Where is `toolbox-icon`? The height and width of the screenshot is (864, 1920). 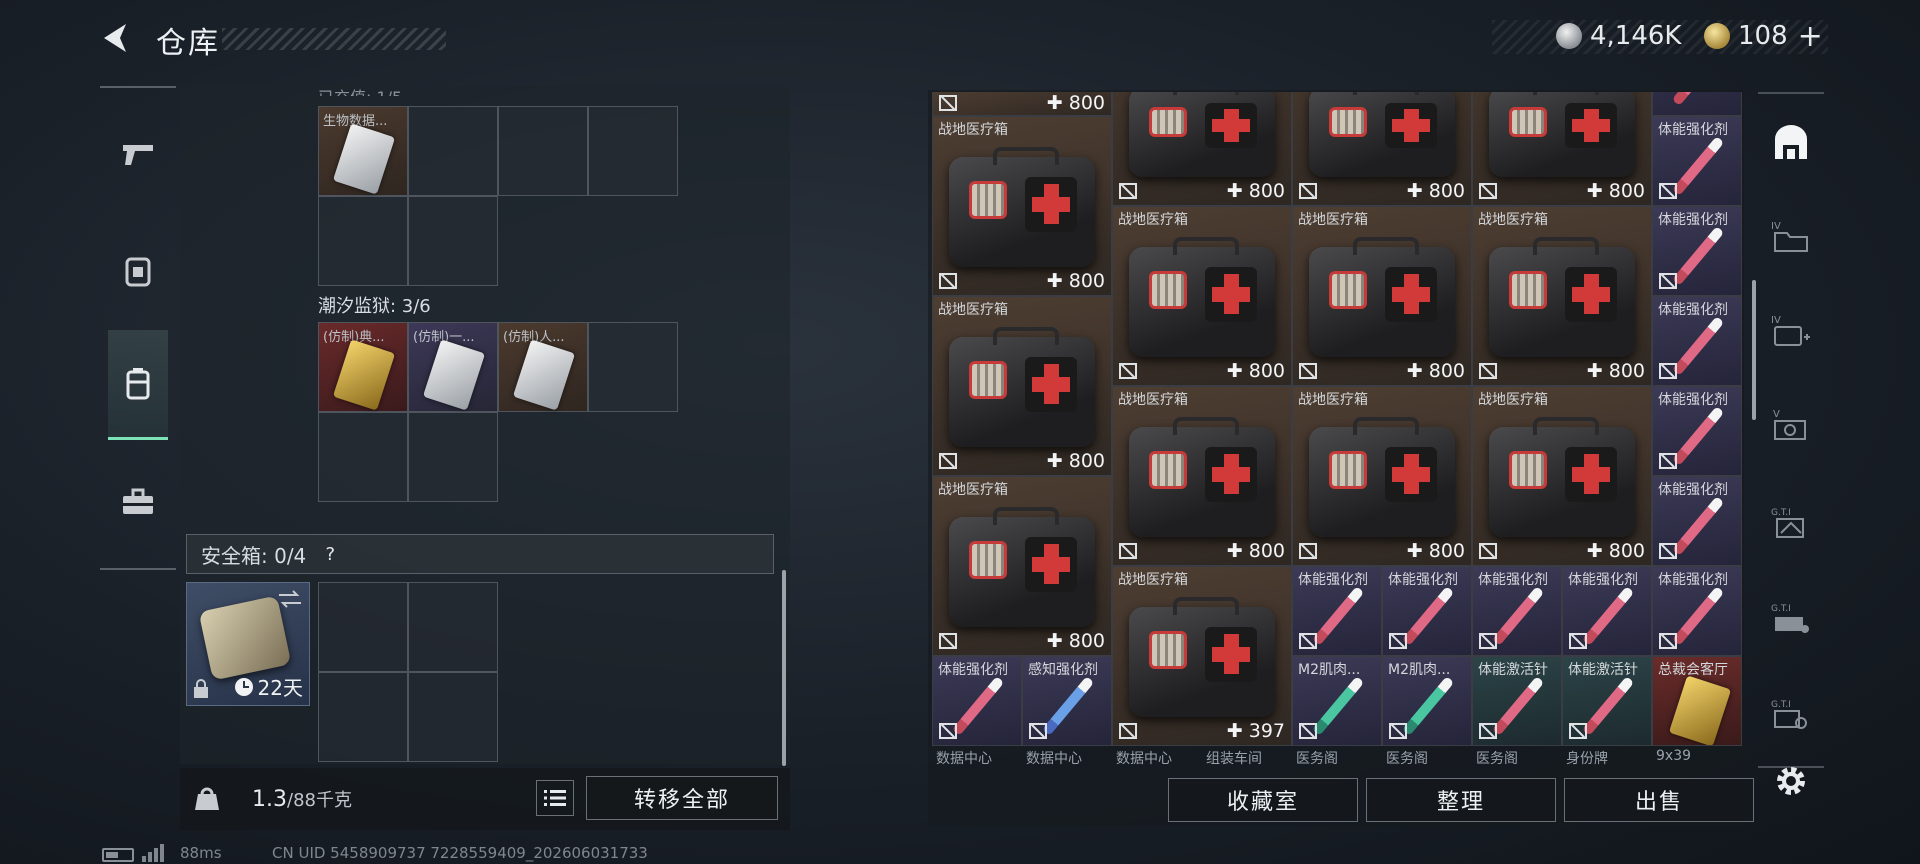 toolbox-icon is located at coordinates (138, 501).